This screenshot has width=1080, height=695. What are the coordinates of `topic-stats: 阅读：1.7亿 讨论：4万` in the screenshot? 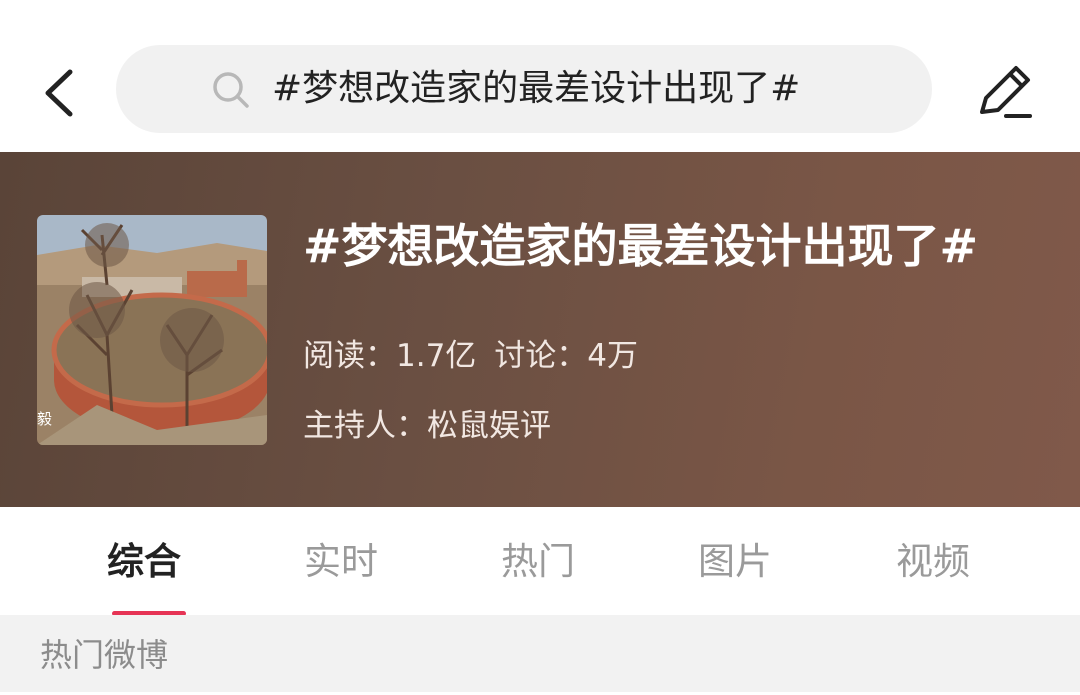 It's located at (479, 352).